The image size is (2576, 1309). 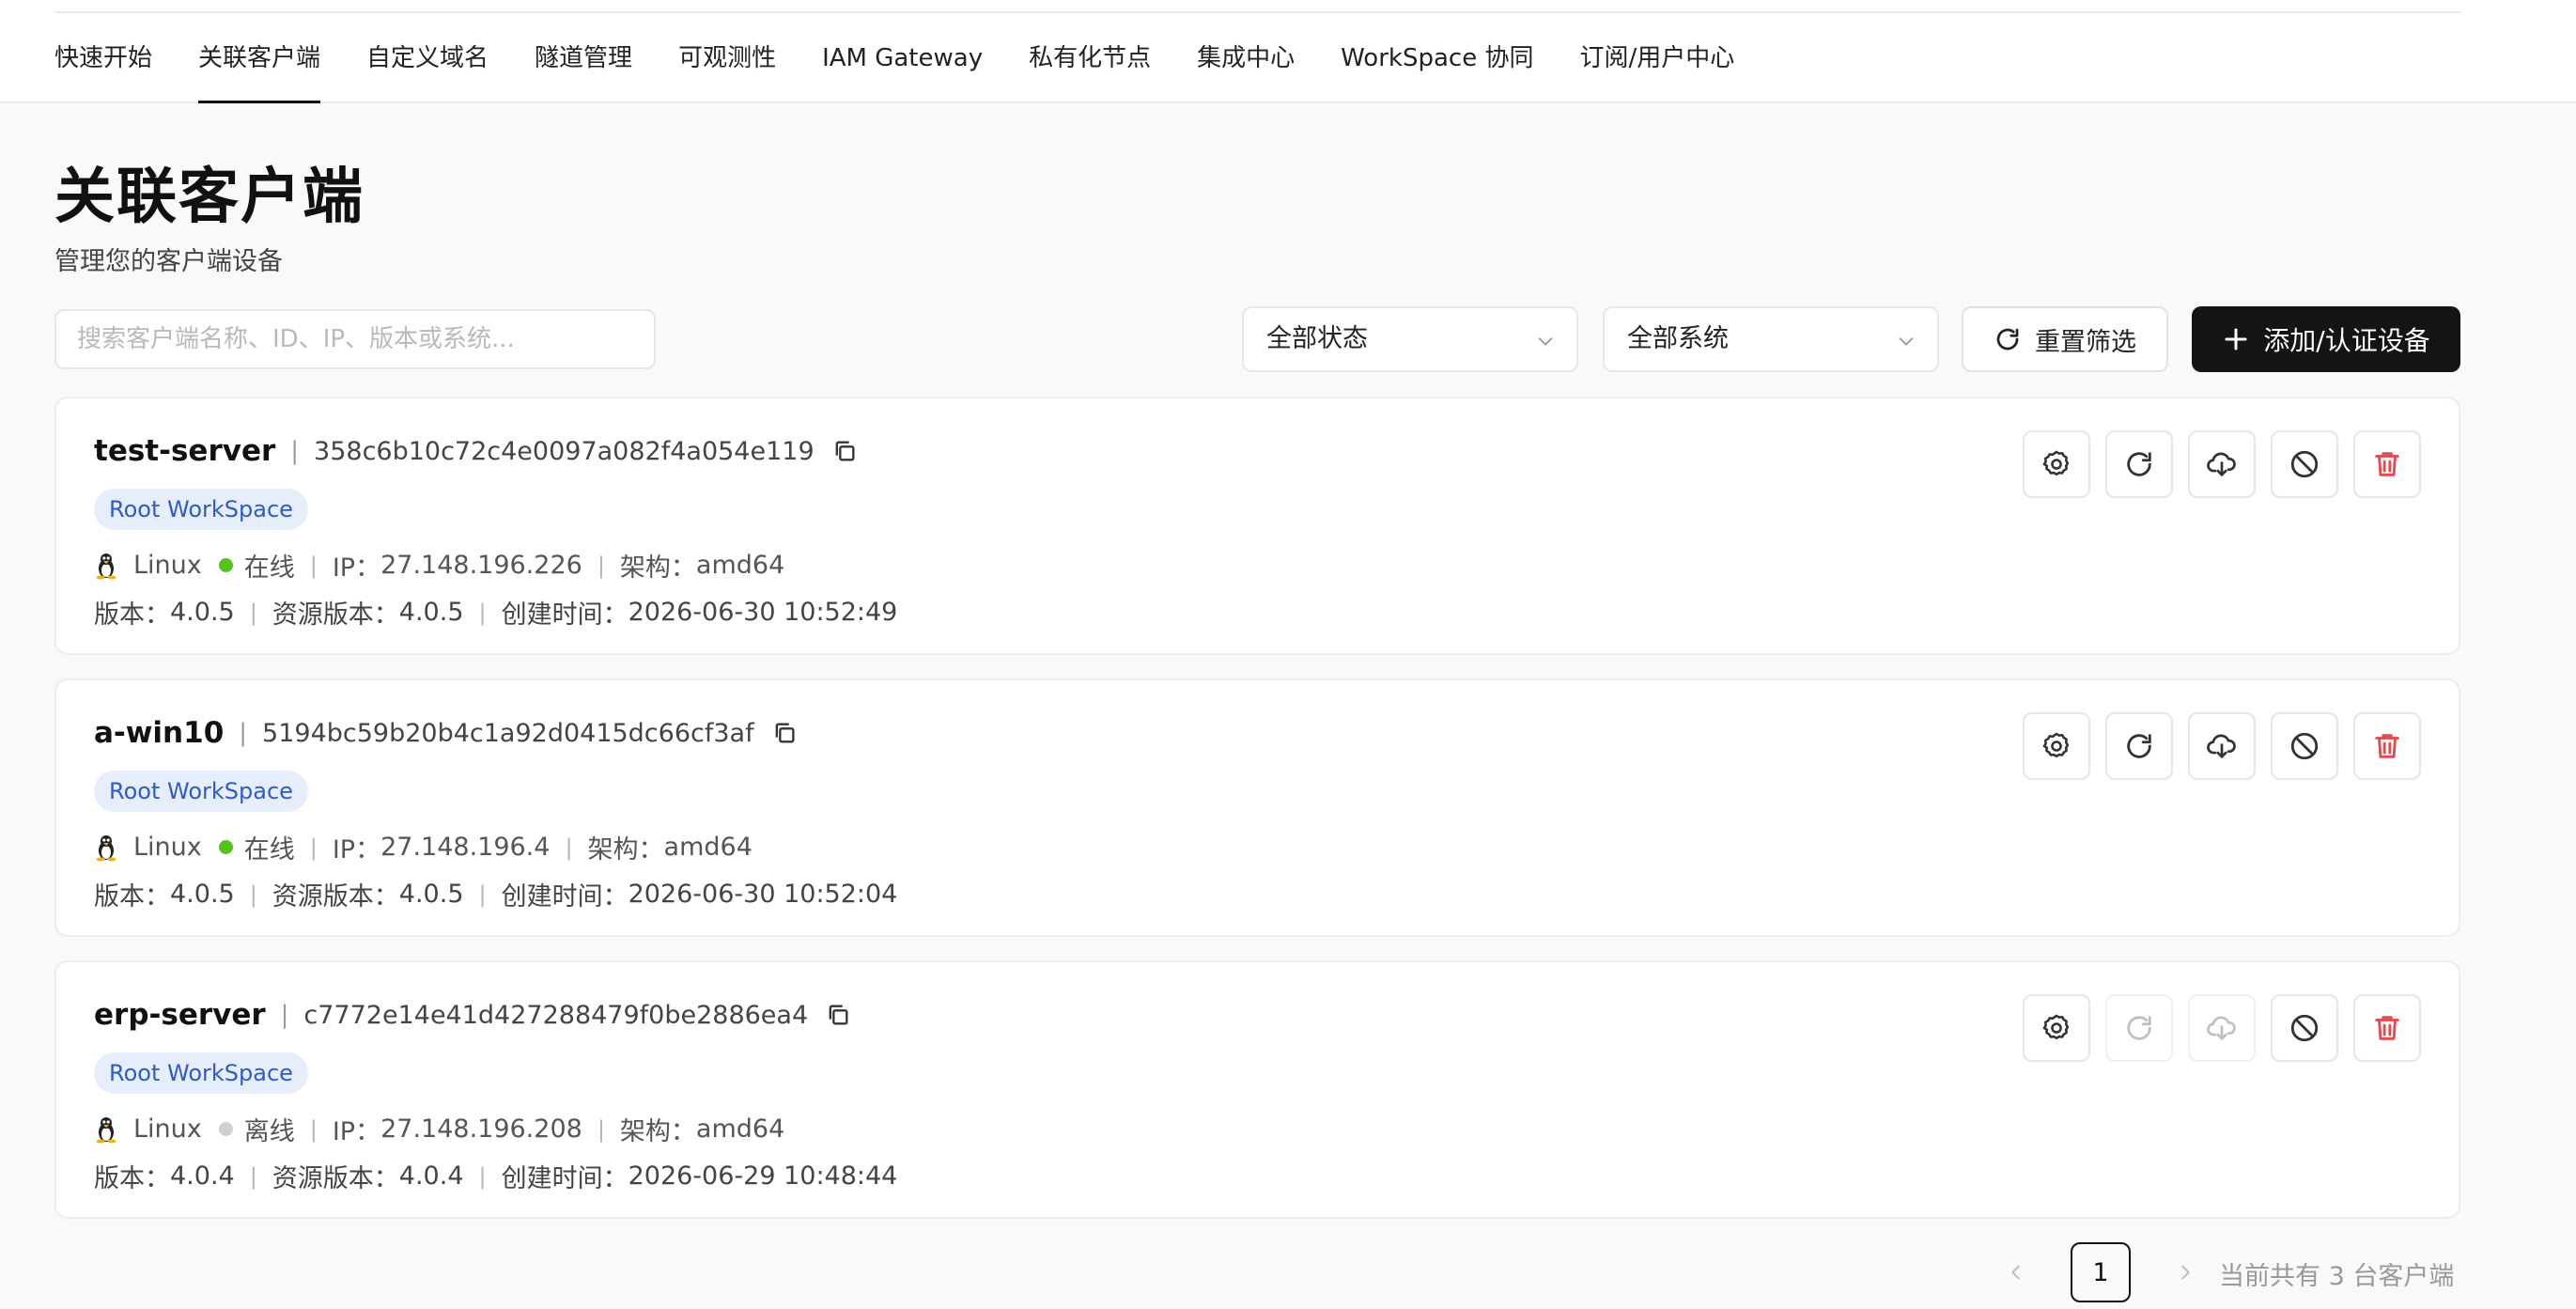 I want to click on cloud-download-icon, so click(x=2221, y=1028).